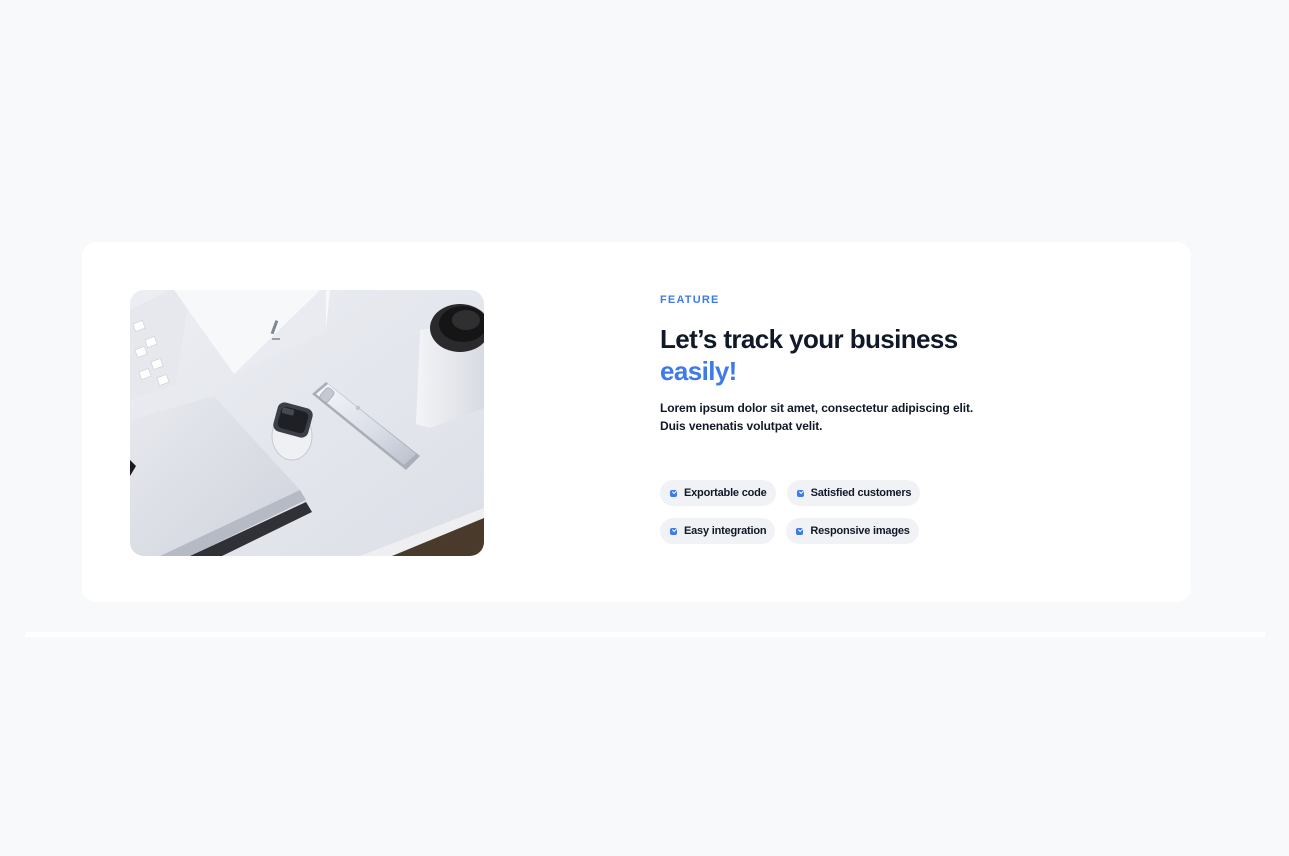  Describe the element at coordinates (690, 300) in the screenshot. I see `eyebrow-label: FEATURE` at that location.